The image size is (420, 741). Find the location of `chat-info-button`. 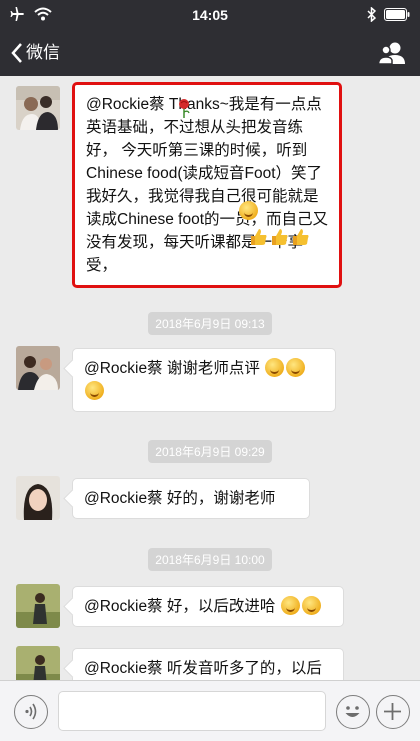

chat-info-button is located at coordinates (391, 53).